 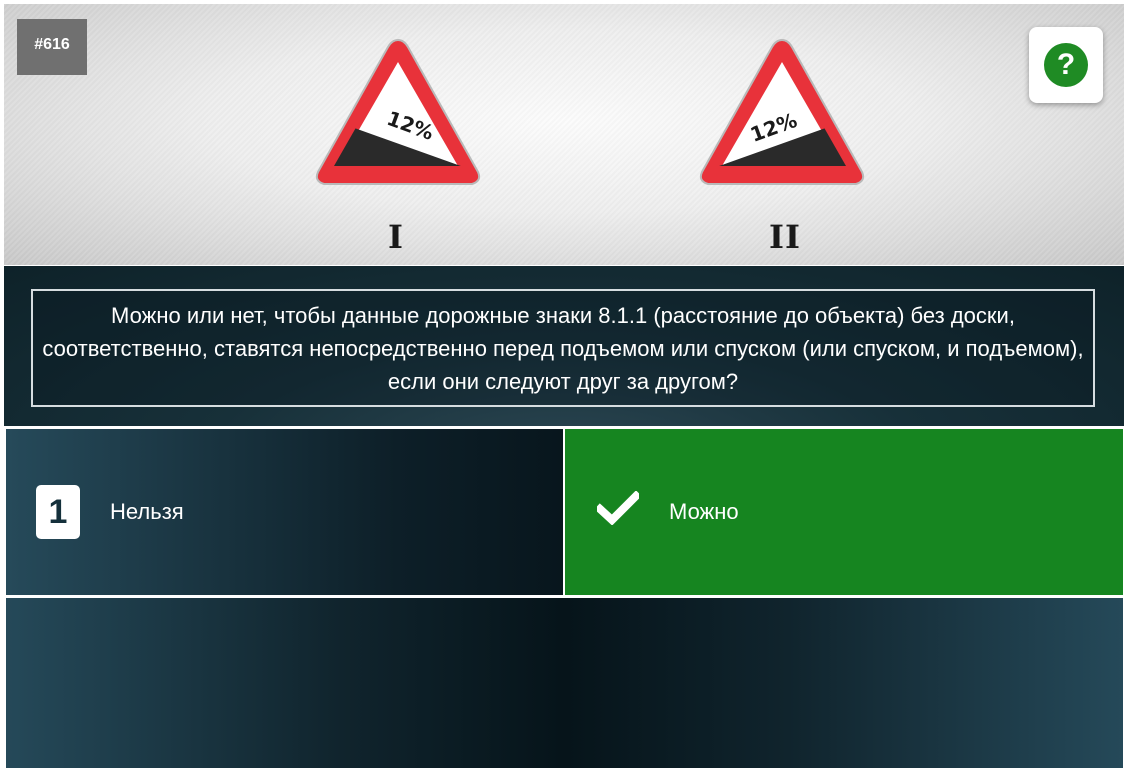 What do you see at coordinates (58, 512) in the screenshot?
I see `answer-number-badge: 1` at bounding box center [58, 512].